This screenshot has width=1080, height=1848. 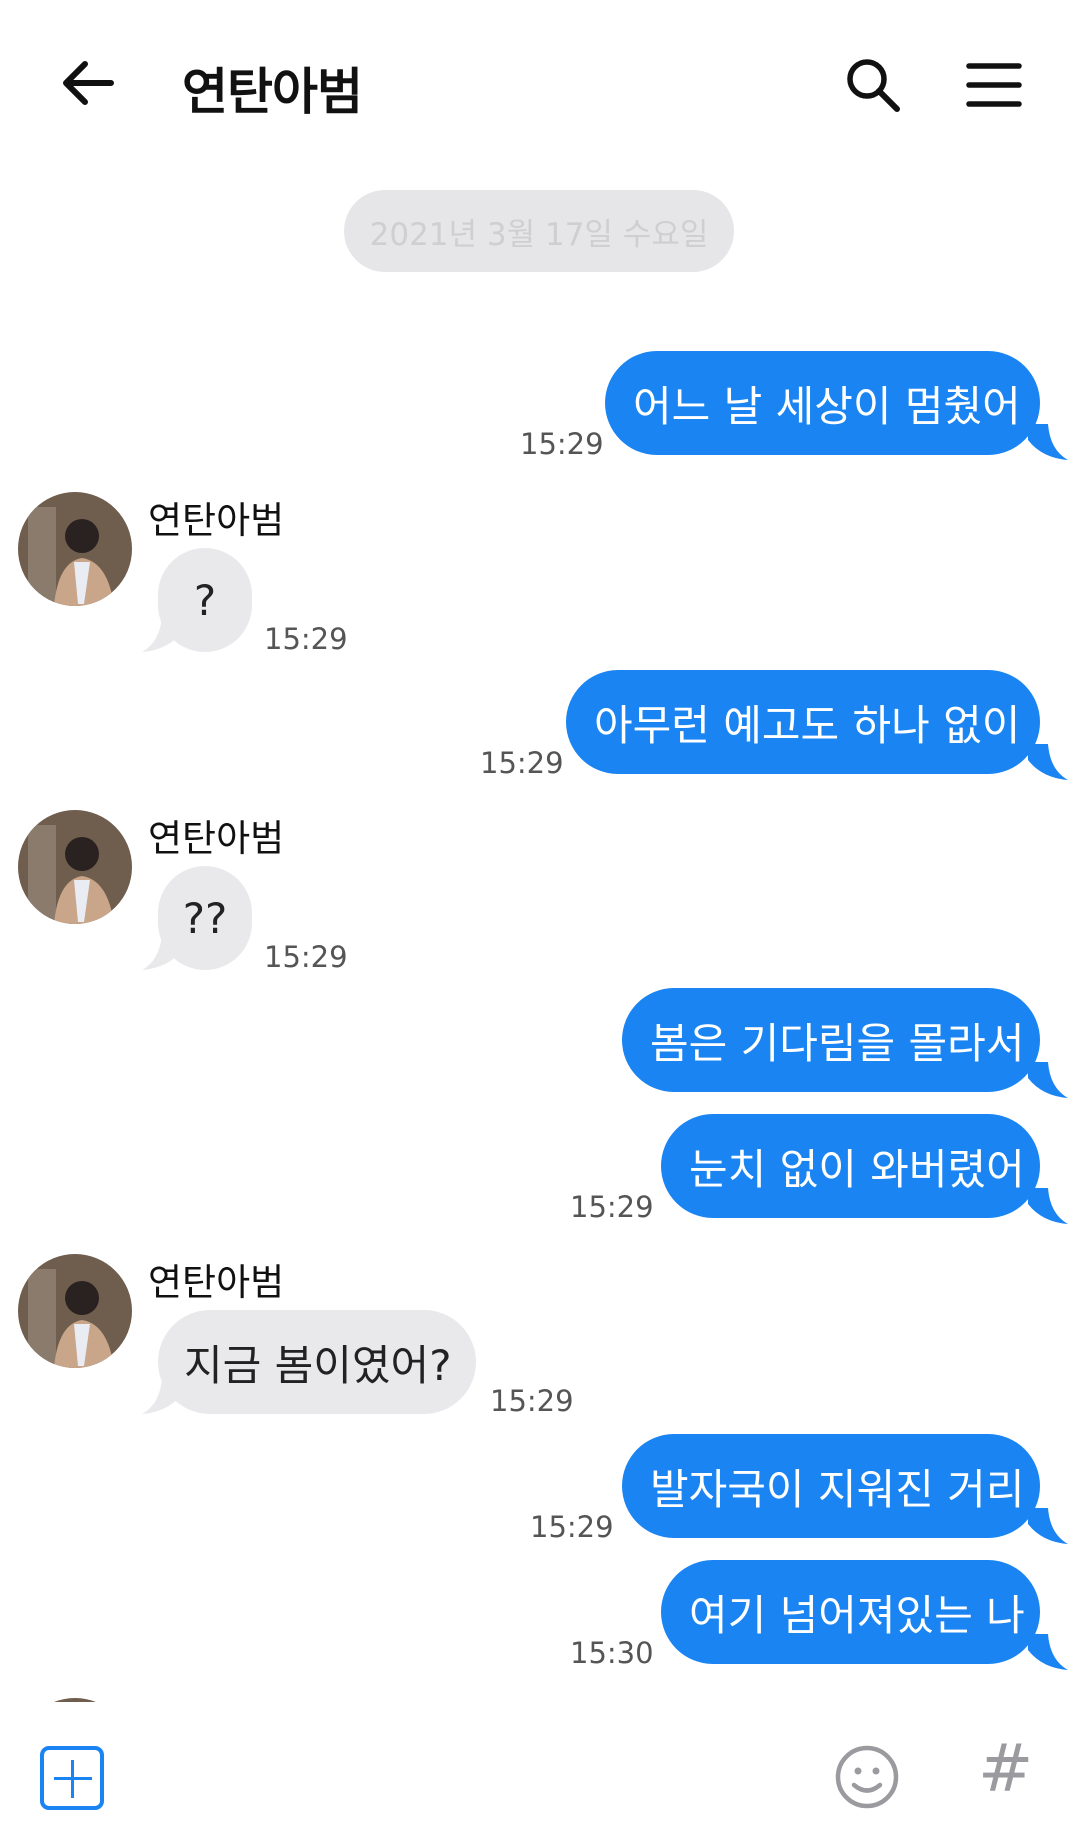 I want to click on message-text: 어느 날 세상이 멈췄어, so click(x=827, y=406).